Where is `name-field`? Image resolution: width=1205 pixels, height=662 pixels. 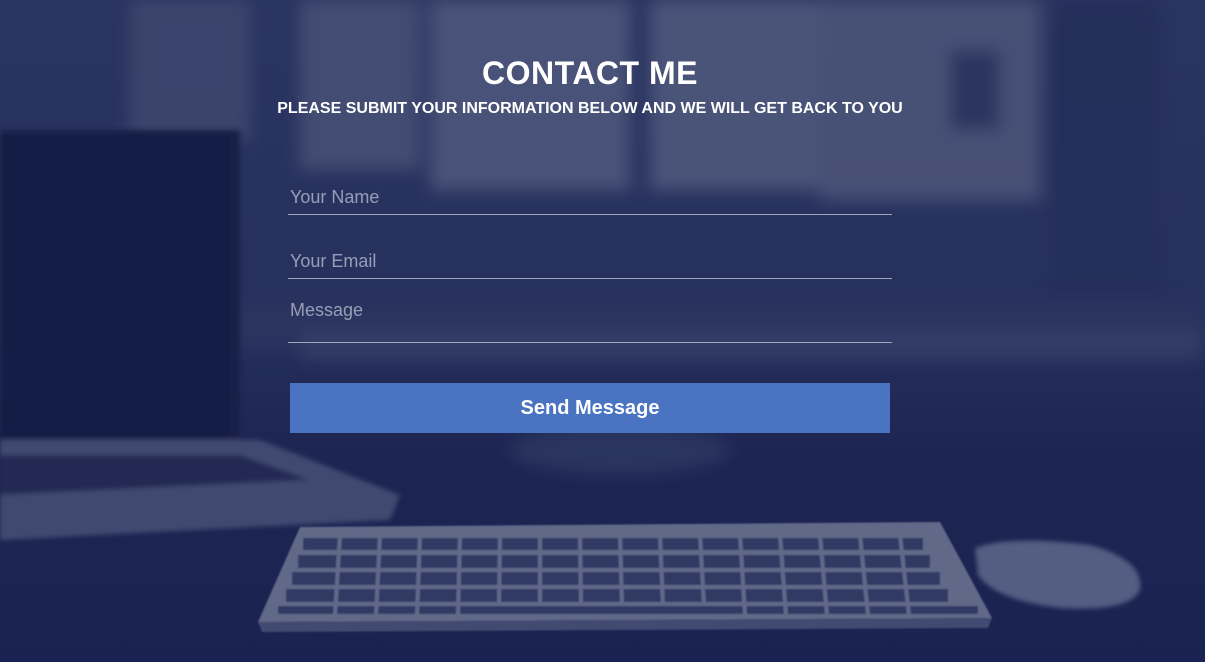
name-field is located at coordinates (590, 198).